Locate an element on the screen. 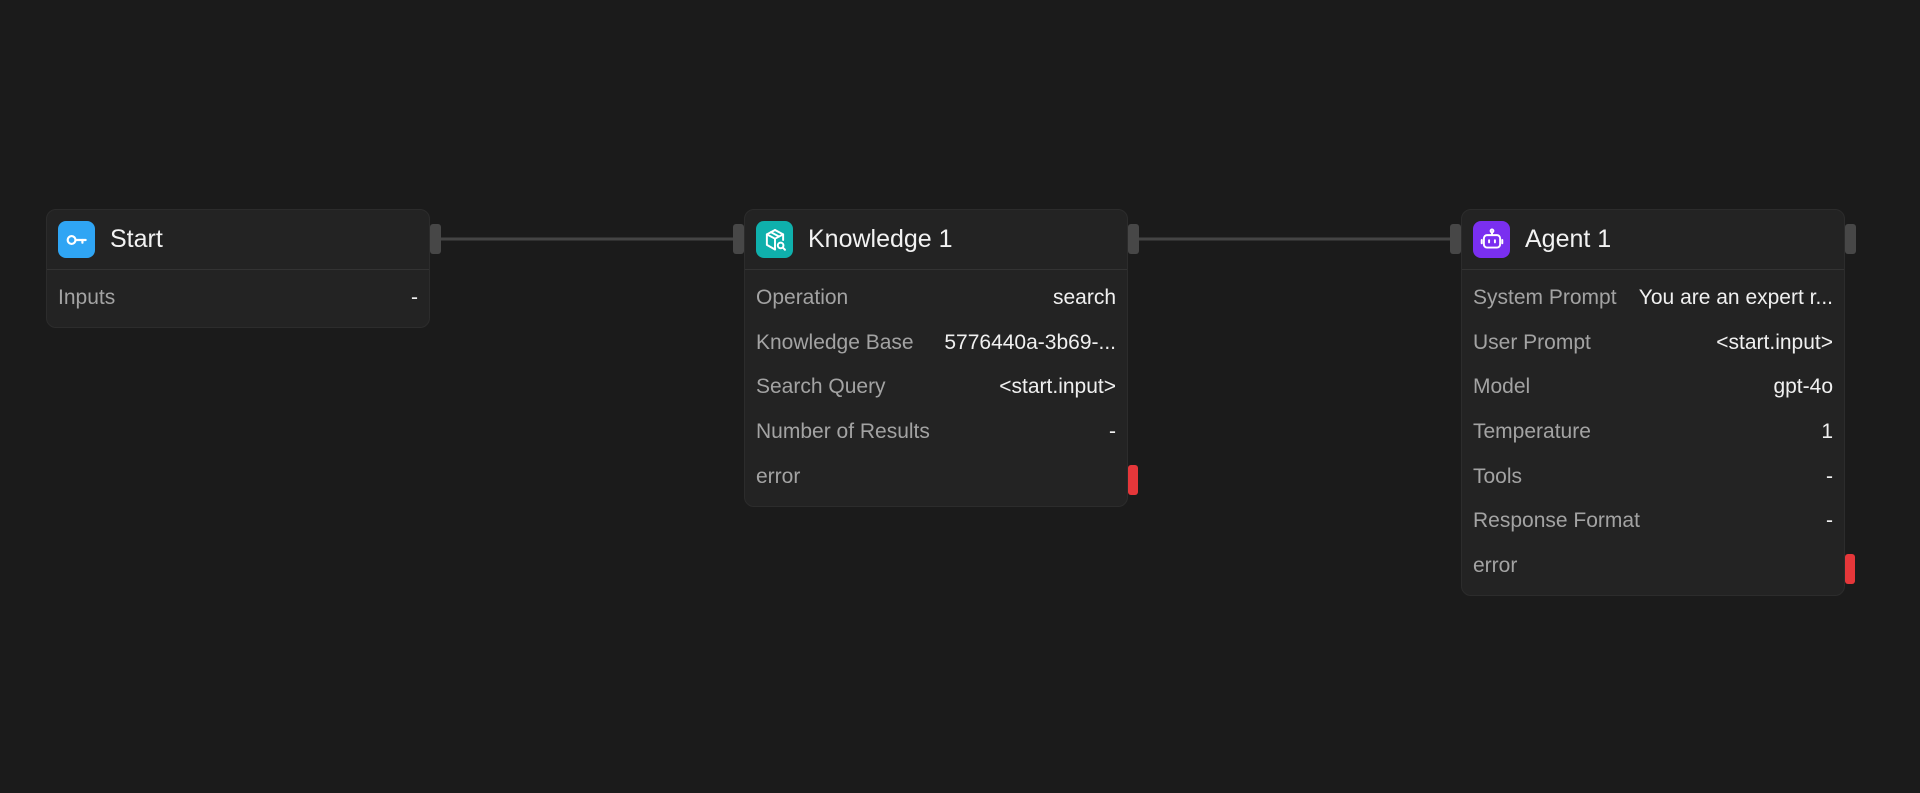  node-agent-row-model: Model gpt-4o is located at coordinates (1653, 387).